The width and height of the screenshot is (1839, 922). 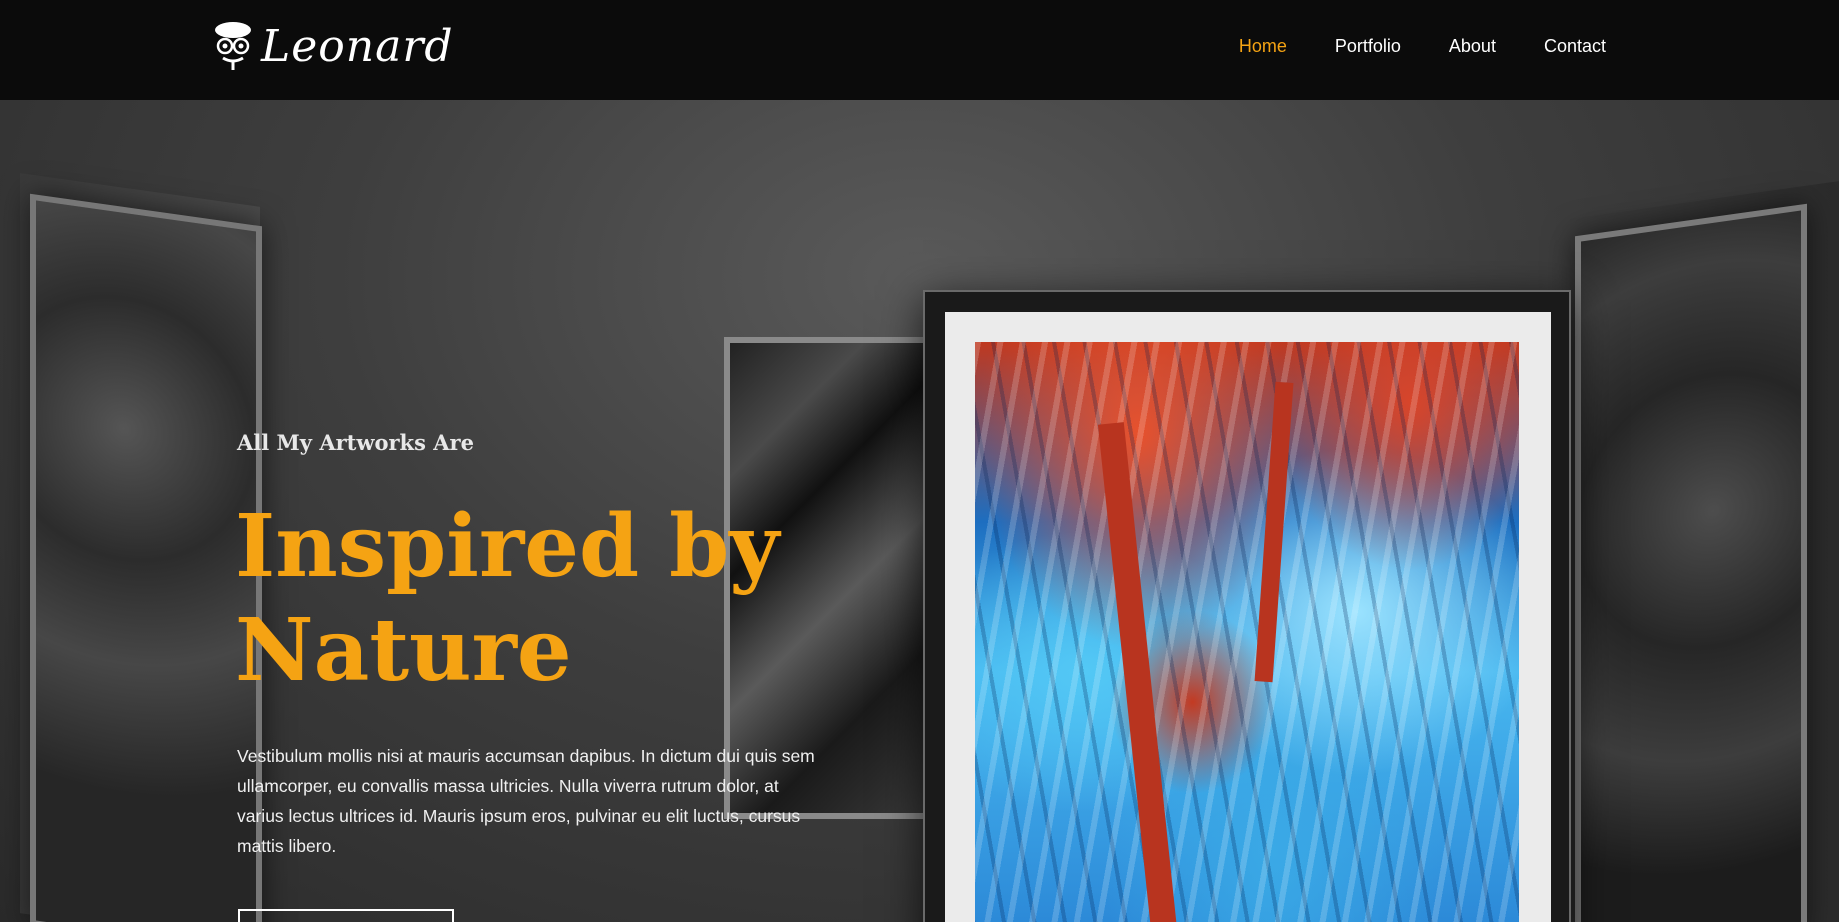 What do you see at coordinates (355, 442) in the screenshot?
I see `hero-kicker: All My Artworks Are` at bounding box center [355, 442].